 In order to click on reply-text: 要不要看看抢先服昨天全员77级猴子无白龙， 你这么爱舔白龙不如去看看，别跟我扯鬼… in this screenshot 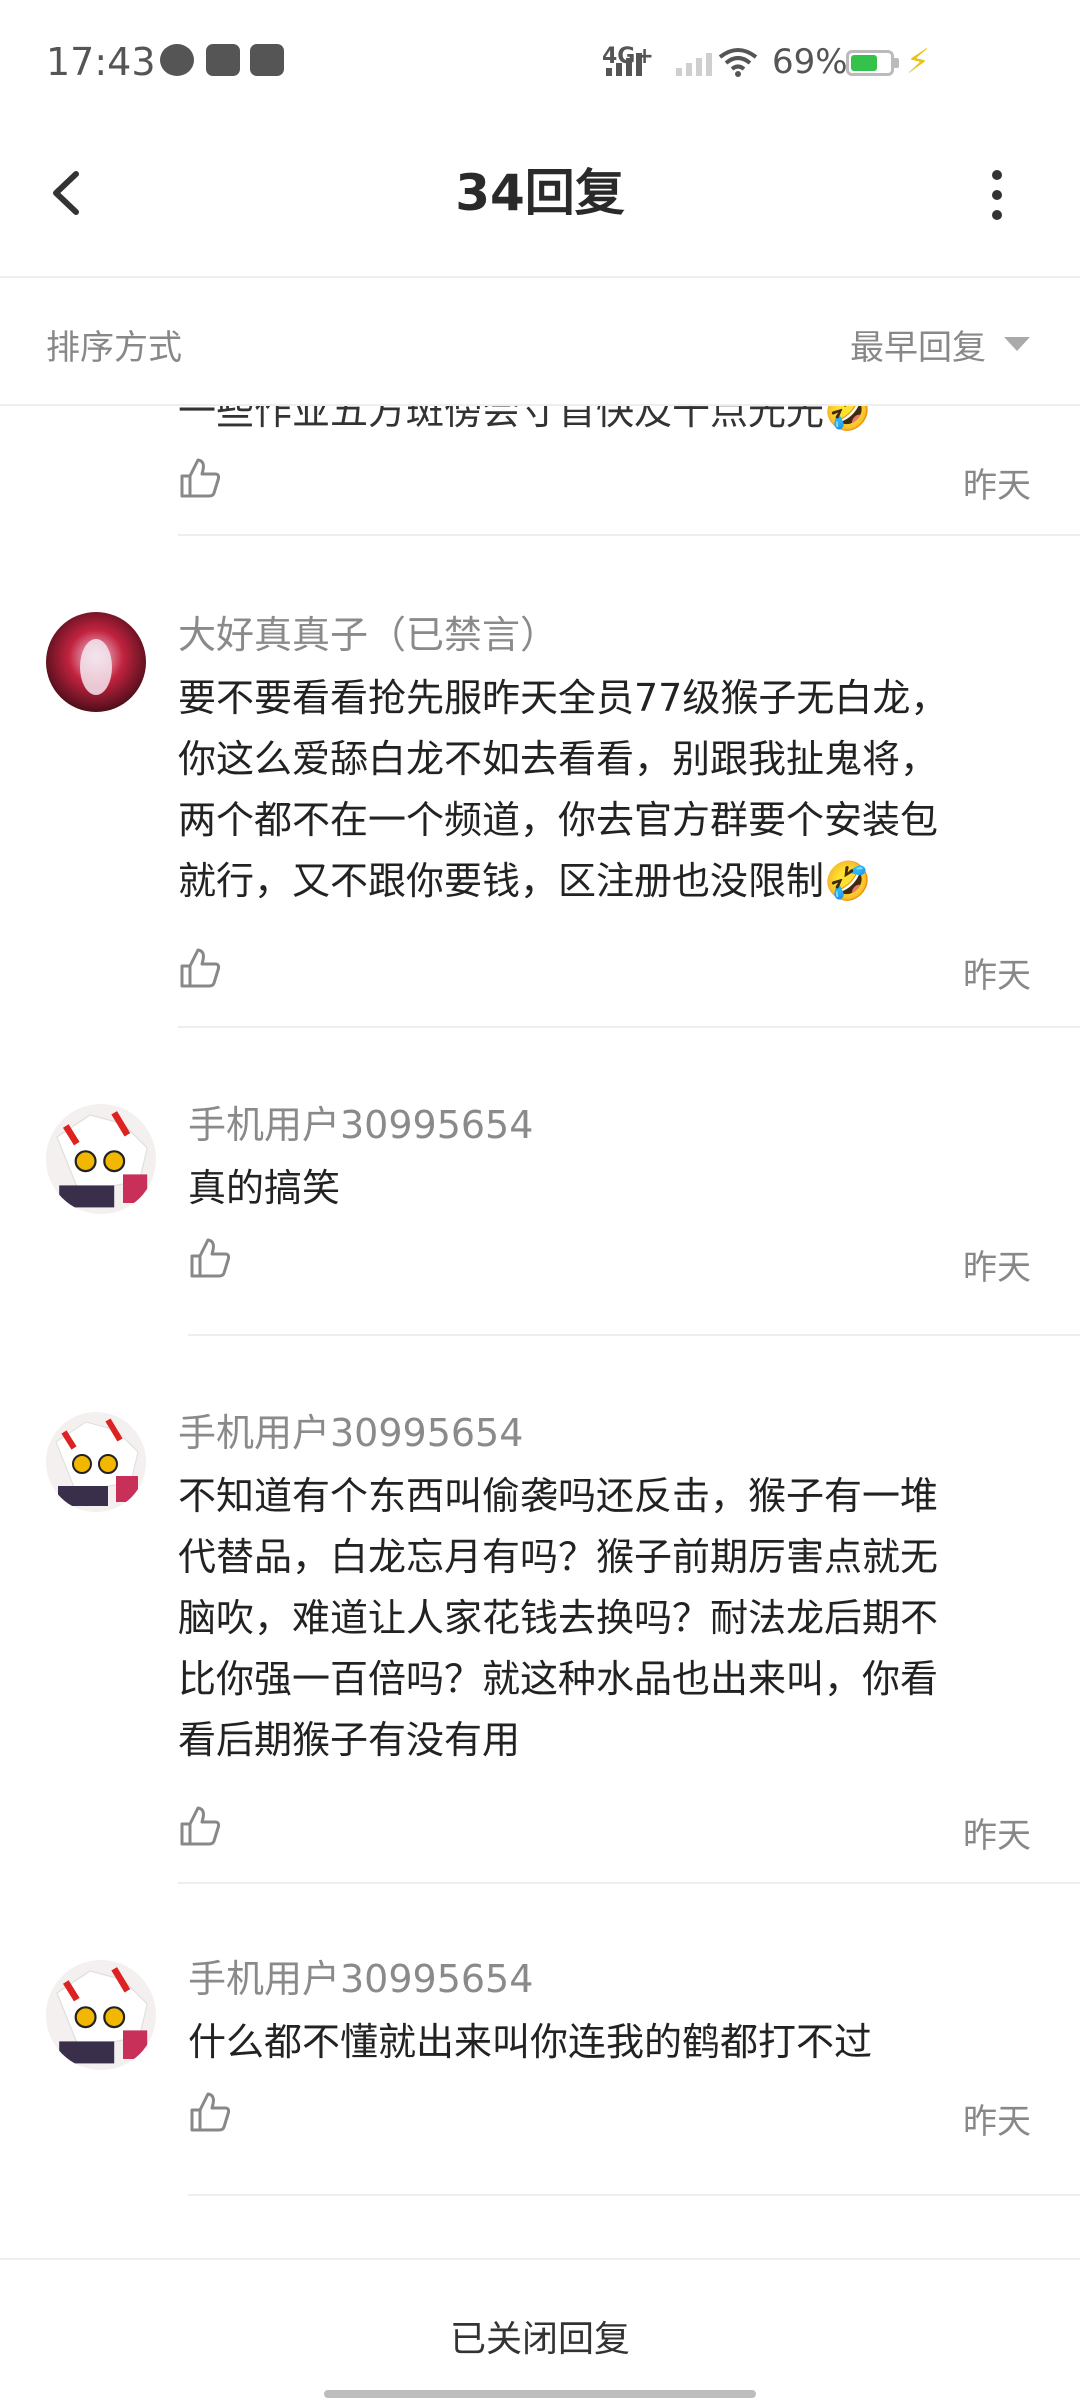, I will do `click(563, 789)`.